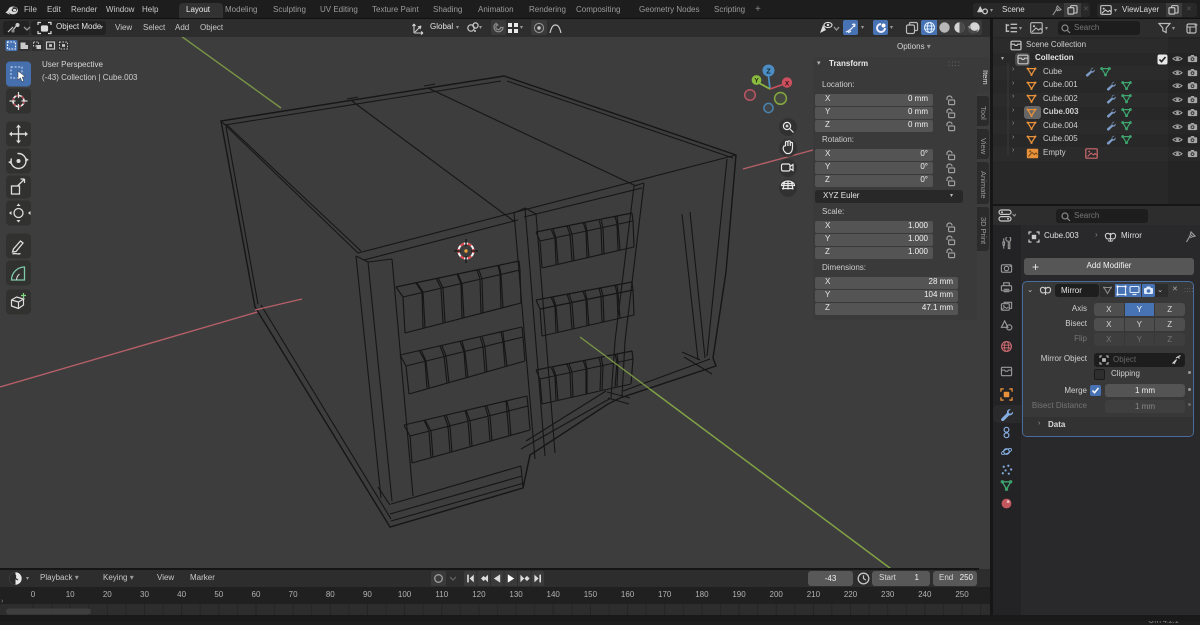 The image size is (1200, 625). I want to click on svg-text: X, so click(787, 84).